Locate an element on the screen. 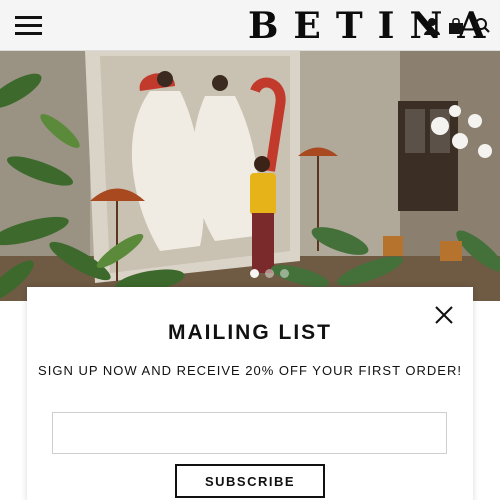 The image size is (500, 500). hamburger-menu-icon is located at coordinates (28, 26).